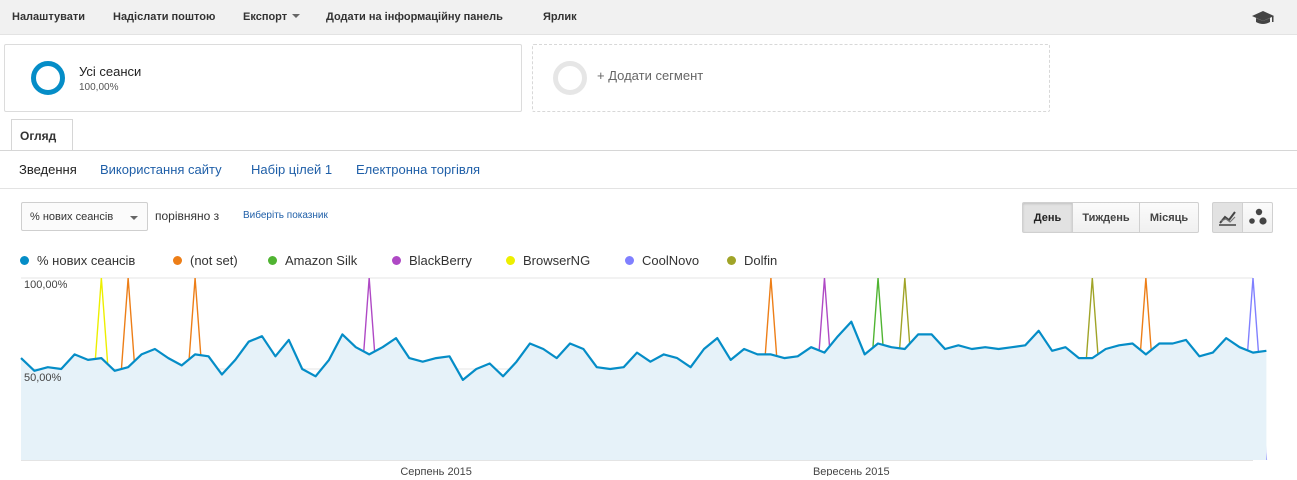  Describe the element at coordinates (570, 78) in the screenshot. I see `empty-segment-ring-icon` at that location.